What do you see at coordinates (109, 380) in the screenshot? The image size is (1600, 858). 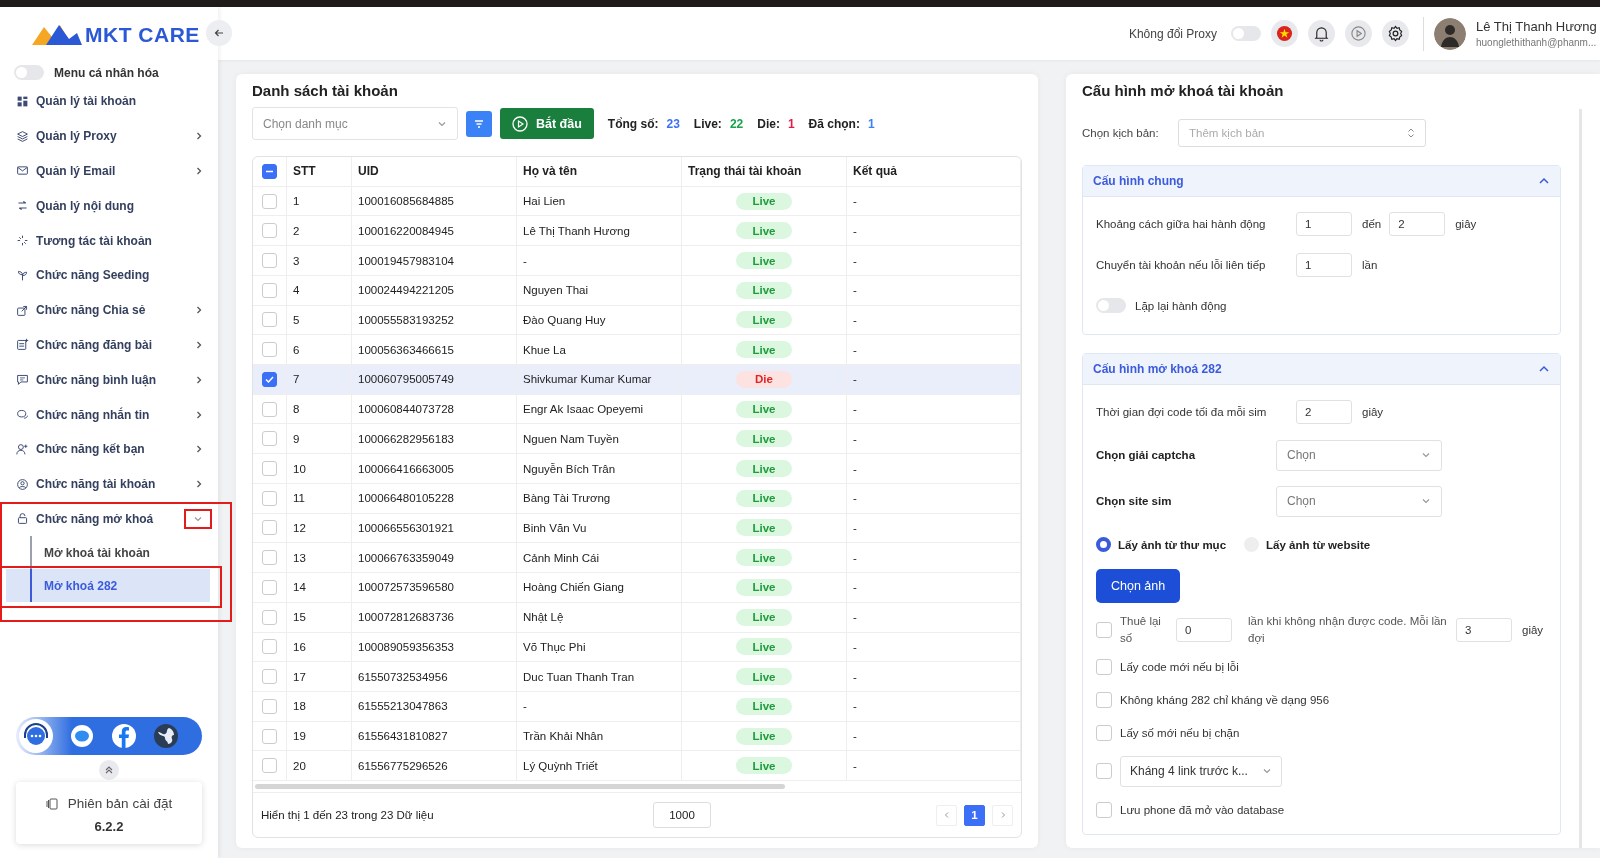 I see `sidebar-item: Chức năng bình luận` at bounding box center [109, 380].